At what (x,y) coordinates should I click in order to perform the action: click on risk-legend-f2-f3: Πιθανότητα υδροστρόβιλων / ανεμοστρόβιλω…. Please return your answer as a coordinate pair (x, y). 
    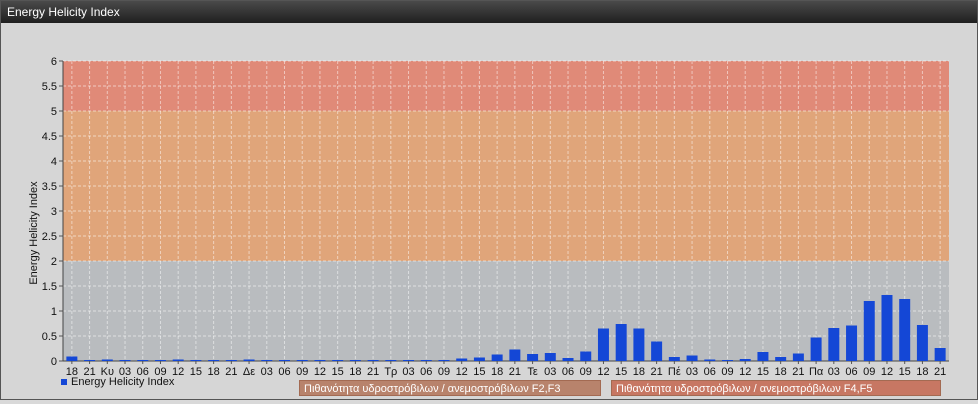
    Looking at the image, I should click on (450, 388).